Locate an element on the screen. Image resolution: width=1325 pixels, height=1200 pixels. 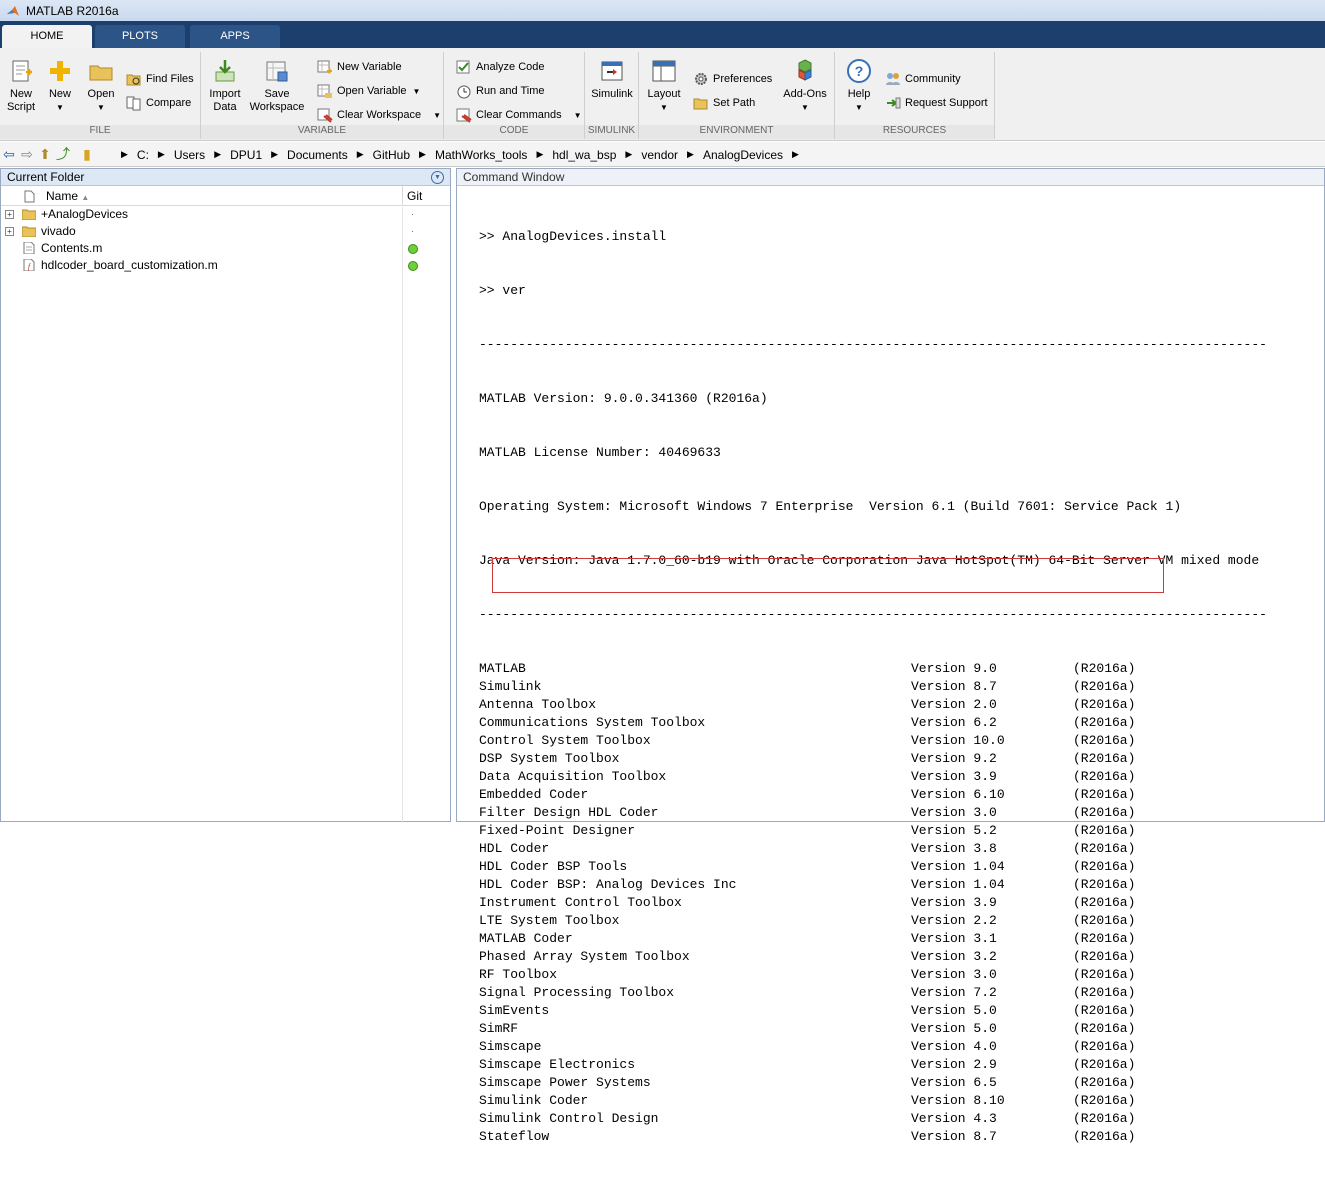
product-name: SimRF is located at coordinates (499, 1028).